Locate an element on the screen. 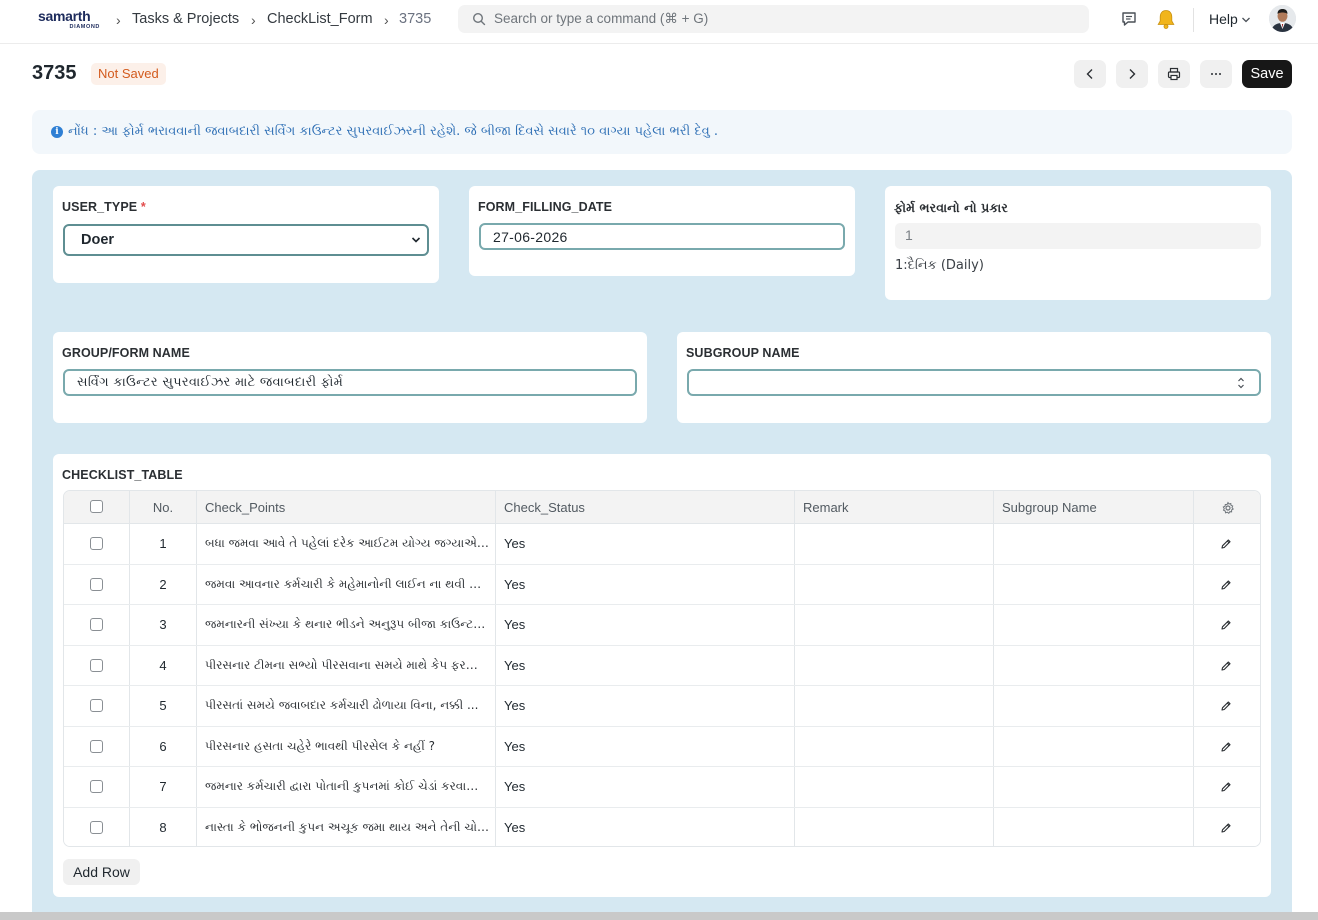 This screenshot has width=1318, height=920. breadcrumb-tasks-projects: Tasks & Projects is located at coordinates (185, 19).